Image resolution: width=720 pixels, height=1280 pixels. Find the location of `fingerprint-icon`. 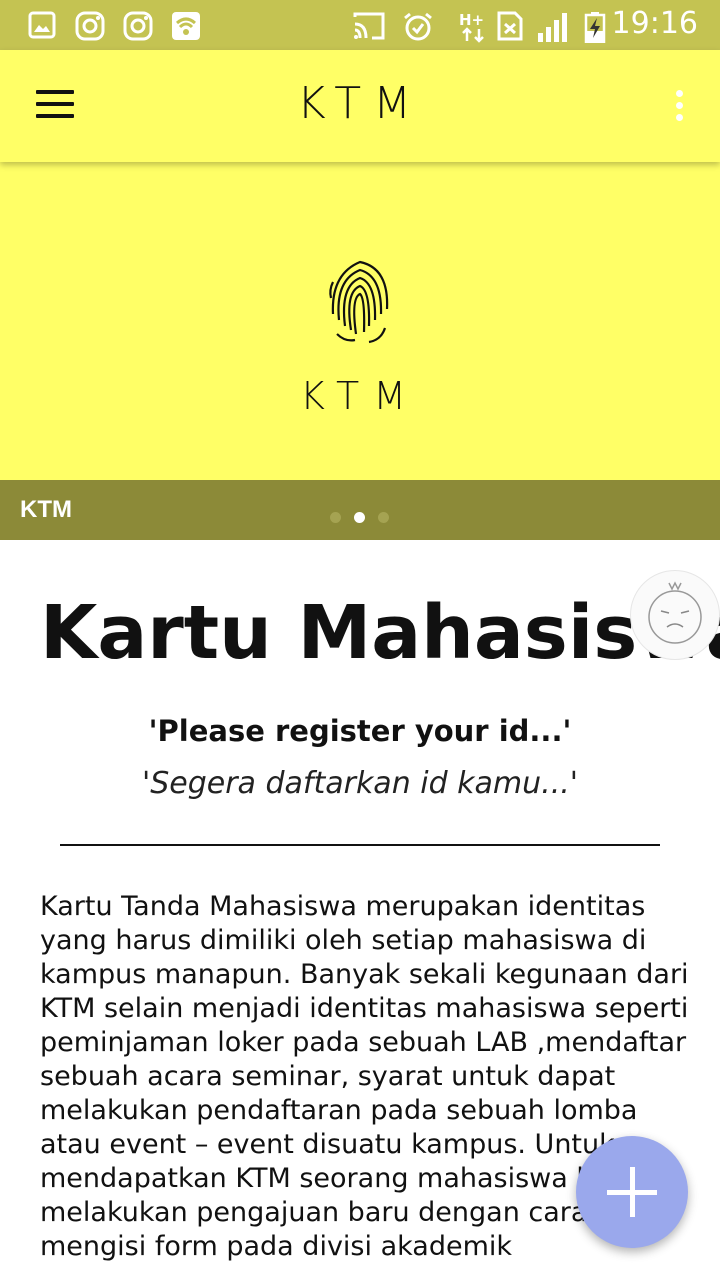

fingerprint-icon is located at coordinates (359, 302).